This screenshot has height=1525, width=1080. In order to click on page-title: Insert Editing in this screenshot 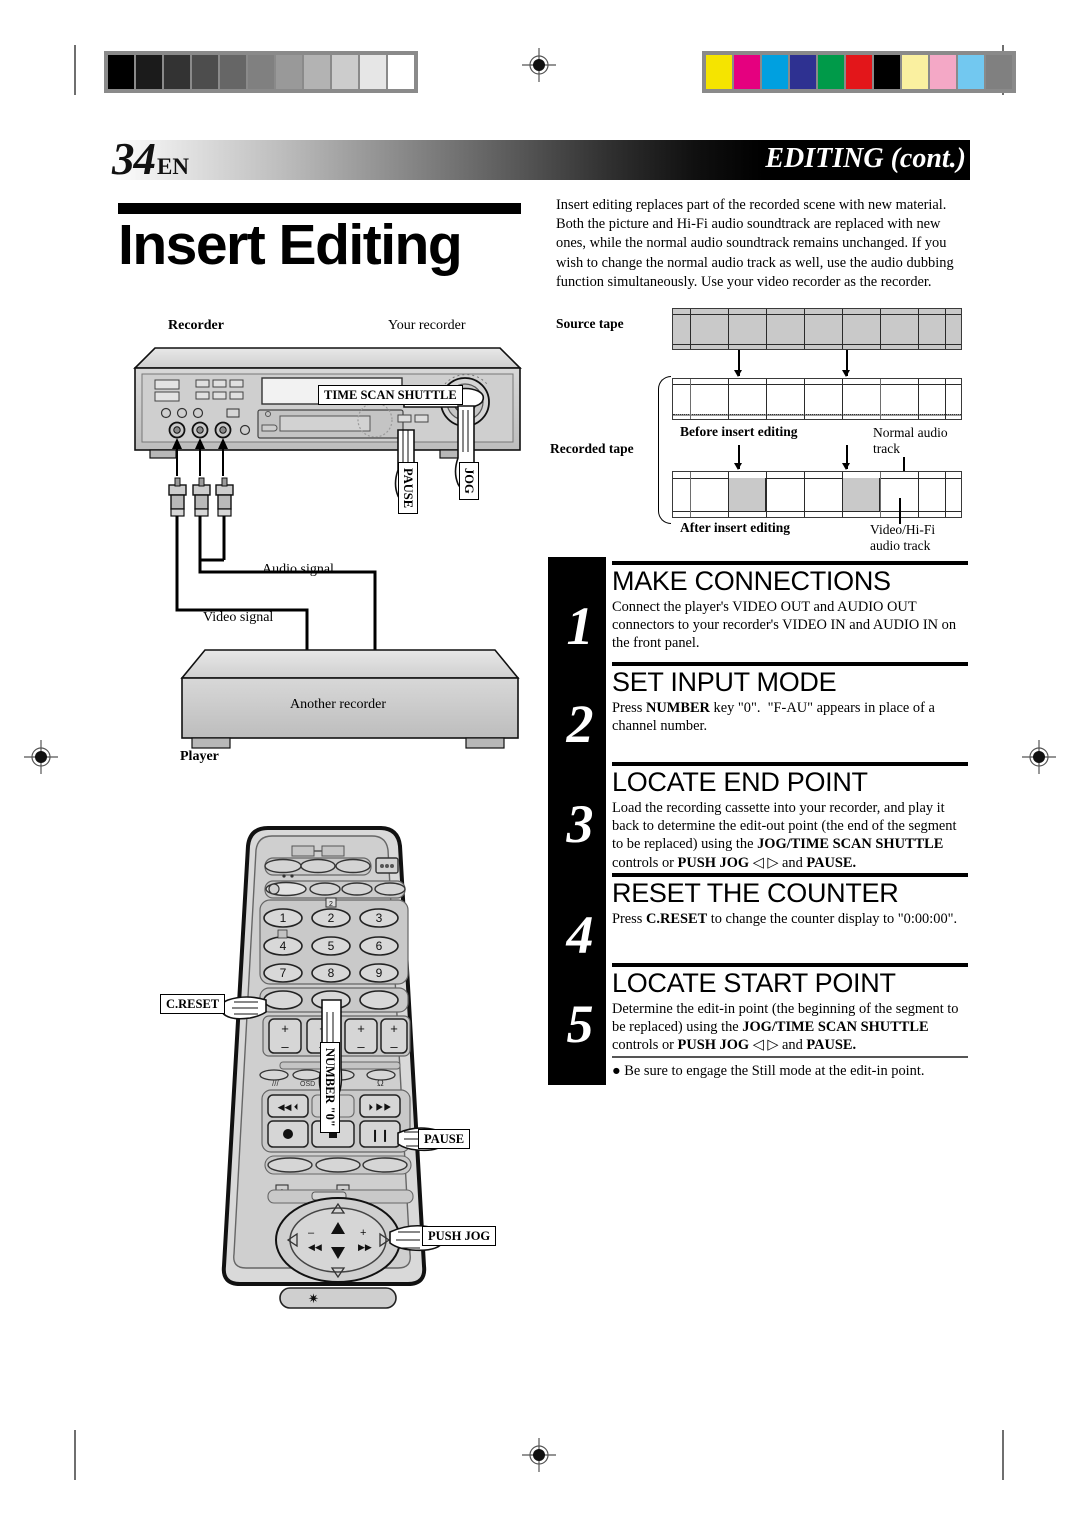, I will do `click(290, 245)`.